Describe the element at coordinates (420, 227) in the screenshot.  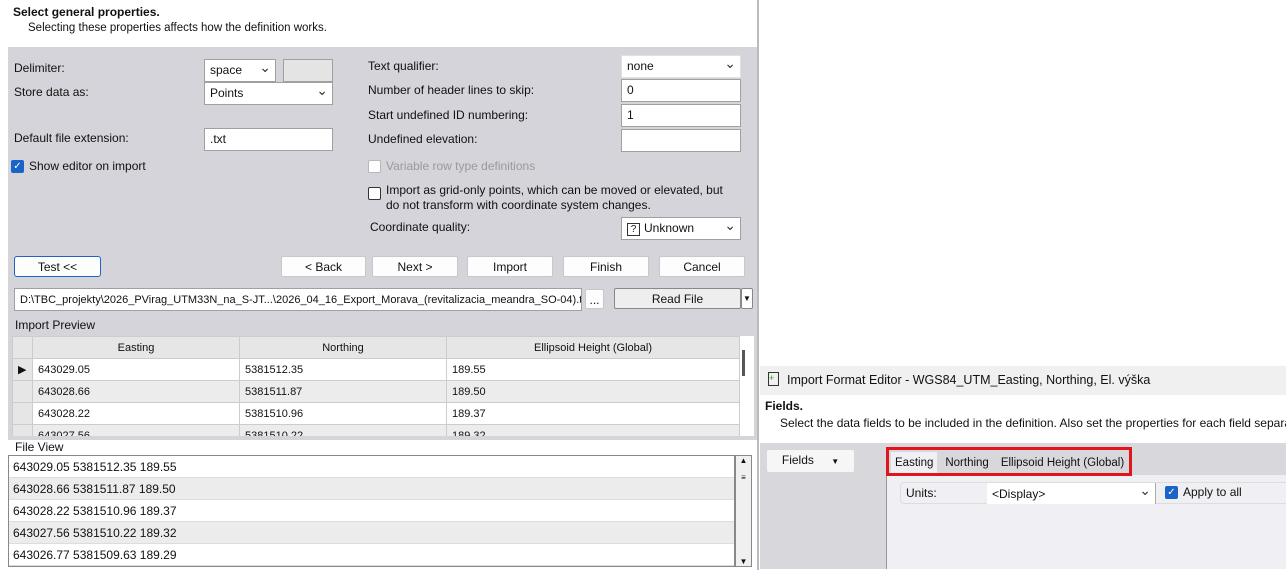
I see `coordinate-quality-label: Coordinate quality:` at that location.